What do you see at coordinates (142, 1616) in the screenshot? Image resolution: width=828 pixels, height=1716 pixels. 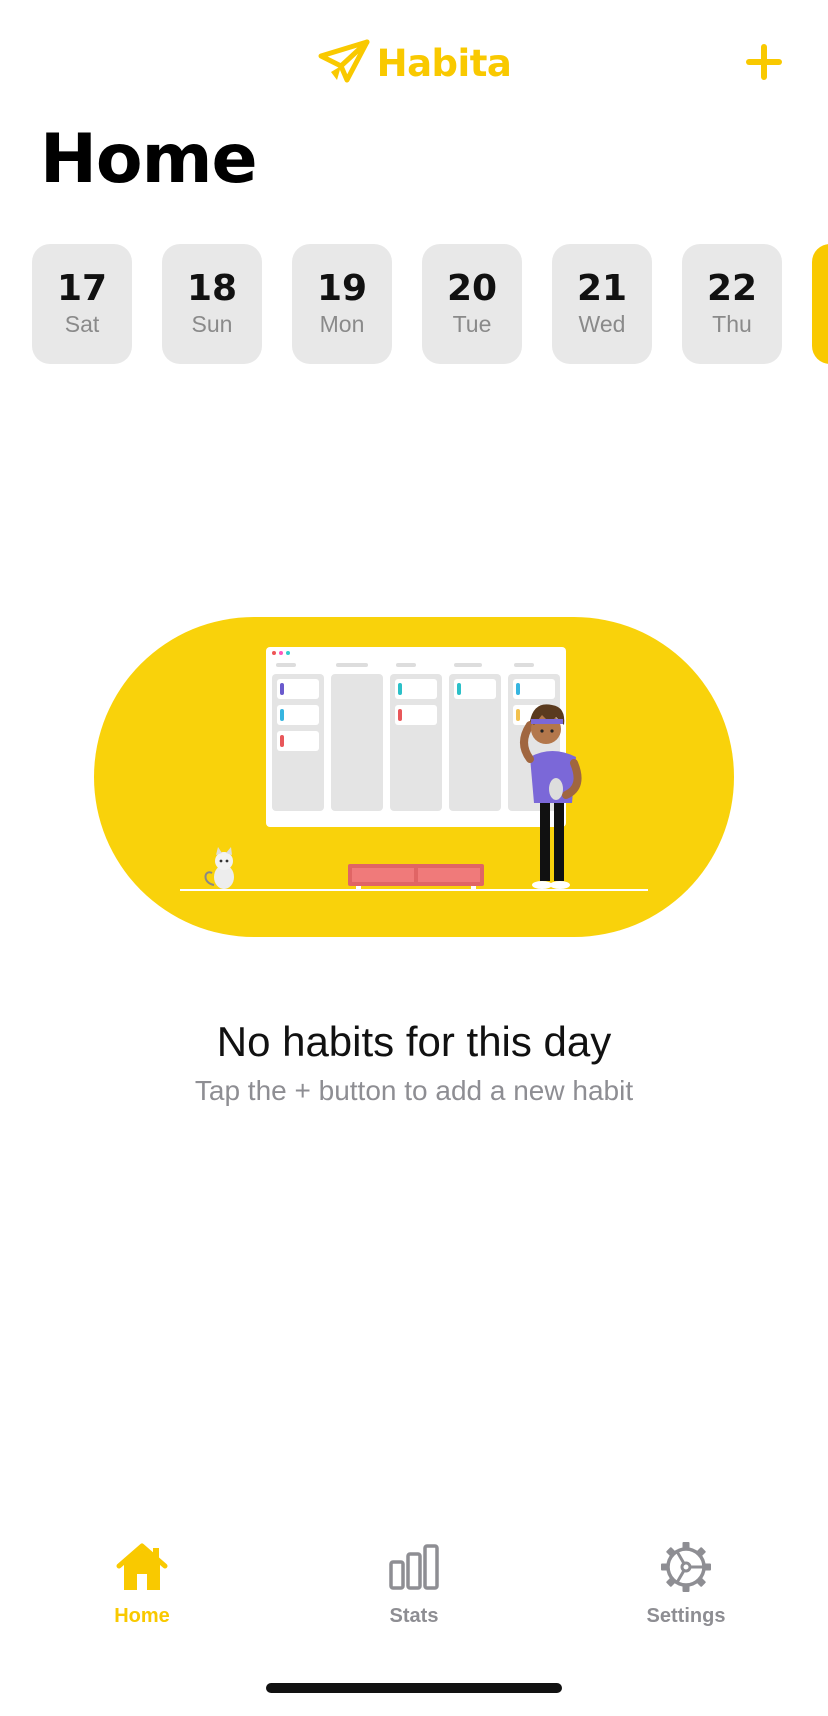 I see `tab-home-label: Home` at bounding box center [142, 1616].